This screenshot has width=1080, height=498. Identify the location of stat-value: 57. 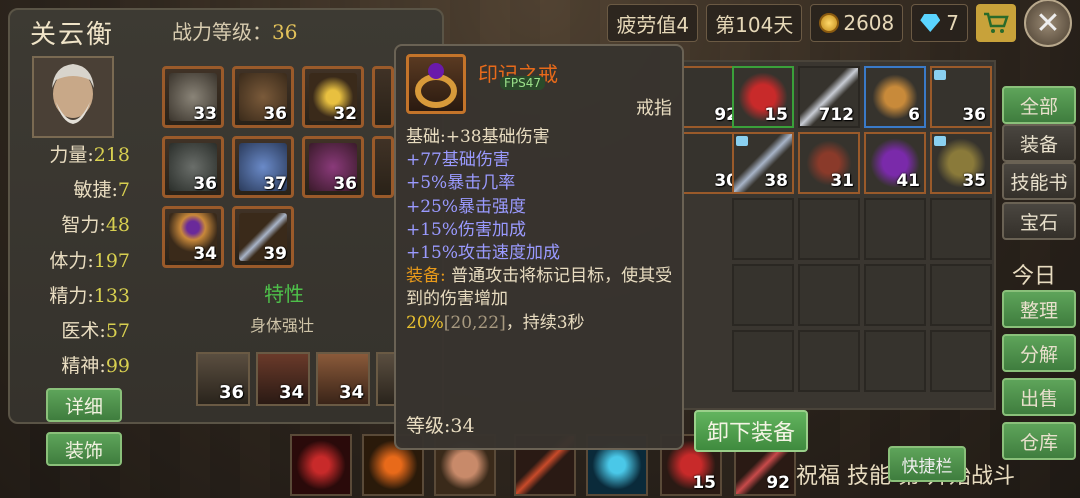
(117, 331).